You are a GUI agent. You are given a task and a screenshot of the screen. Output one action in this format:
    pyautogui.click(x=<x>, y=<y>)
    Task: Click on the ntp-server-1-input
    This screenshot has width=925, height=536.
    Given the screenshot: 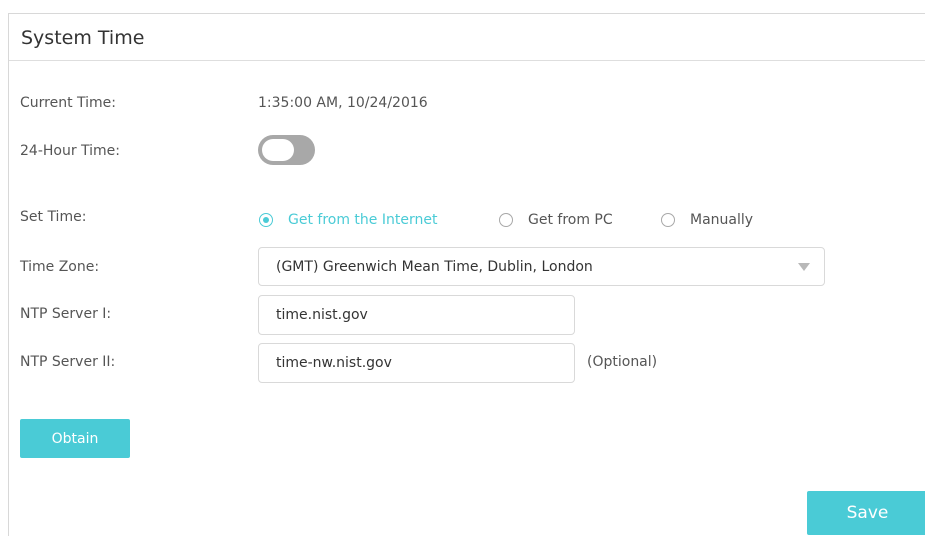 What is the action you would take?
    pyautogui.click(x=416, y=315)
    